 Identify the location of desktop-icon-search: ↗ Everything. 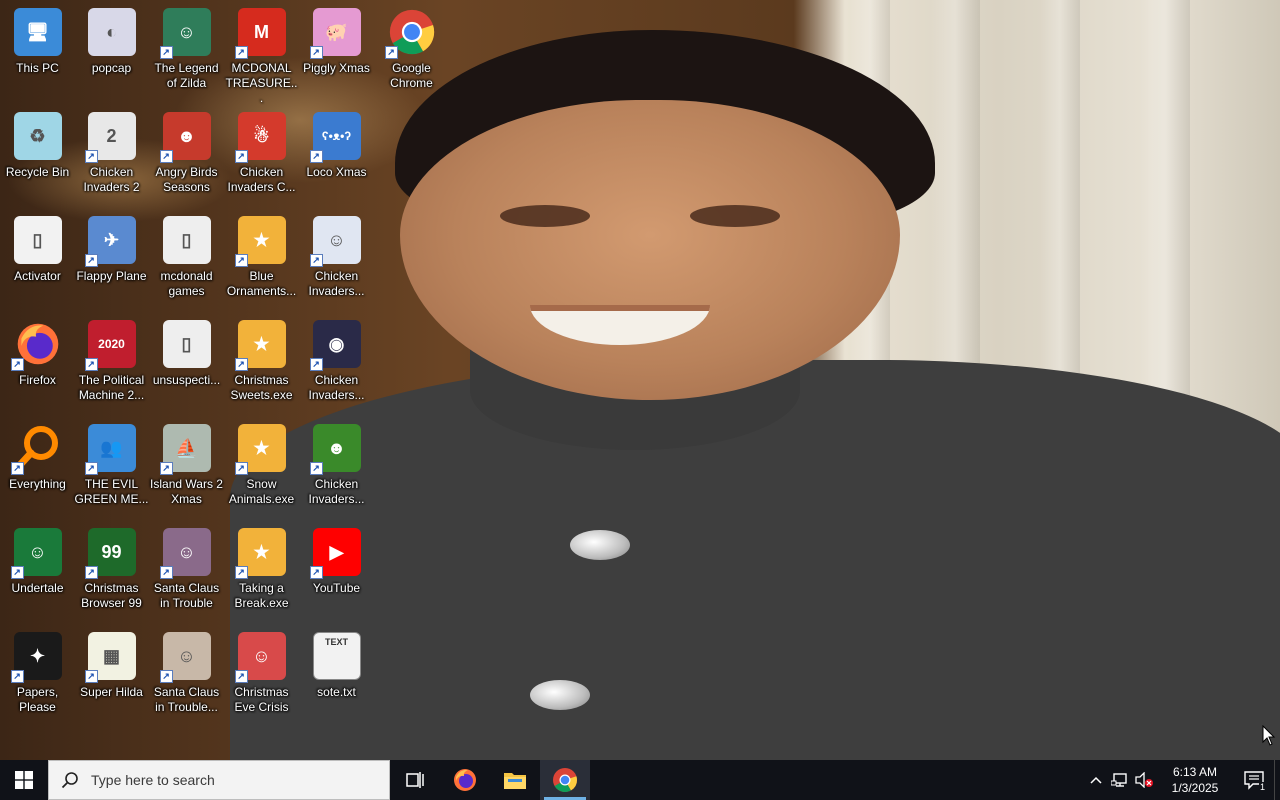
(37, 470).